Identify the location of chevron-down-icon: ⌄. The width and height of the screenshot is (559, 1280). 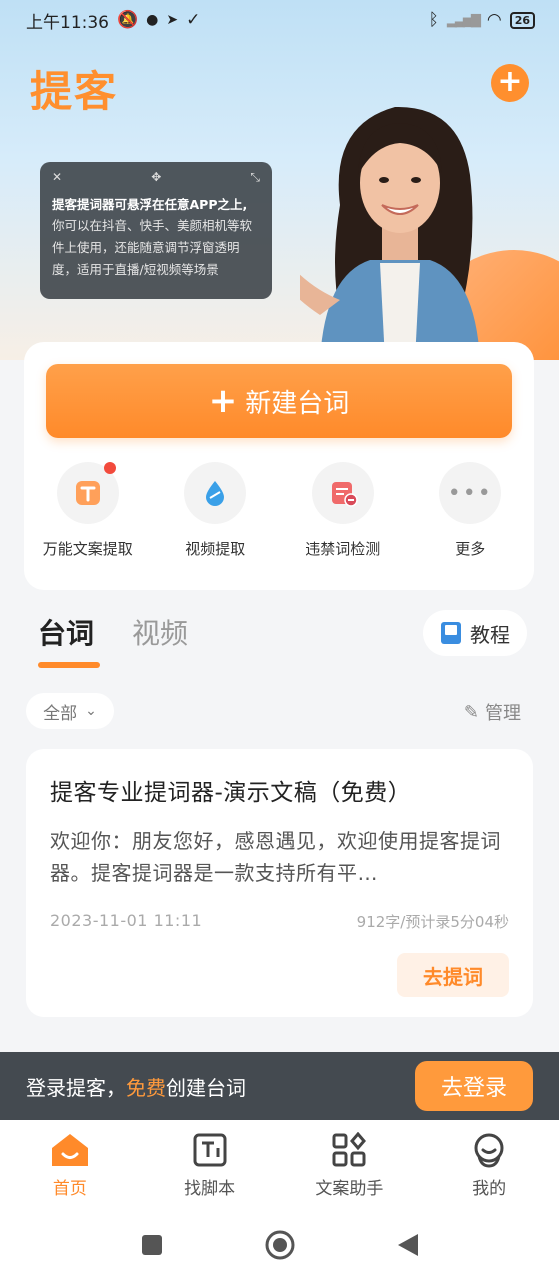
(91, 711).